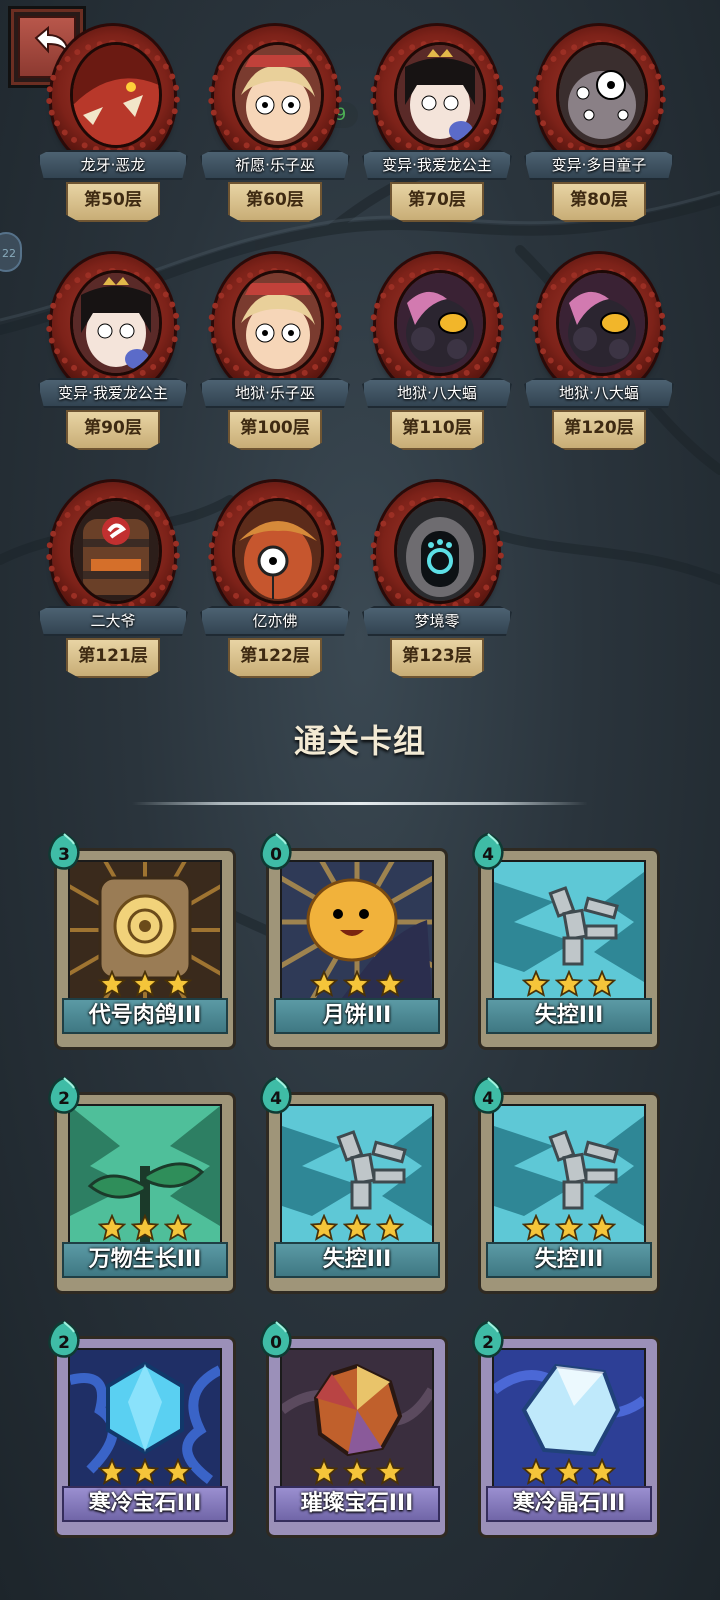 The height and width of the screenshot is (1600, 720). What do you see at coordinates (360, 803) in the screenshot?
I see `divider` at bounding box center [360, 803].